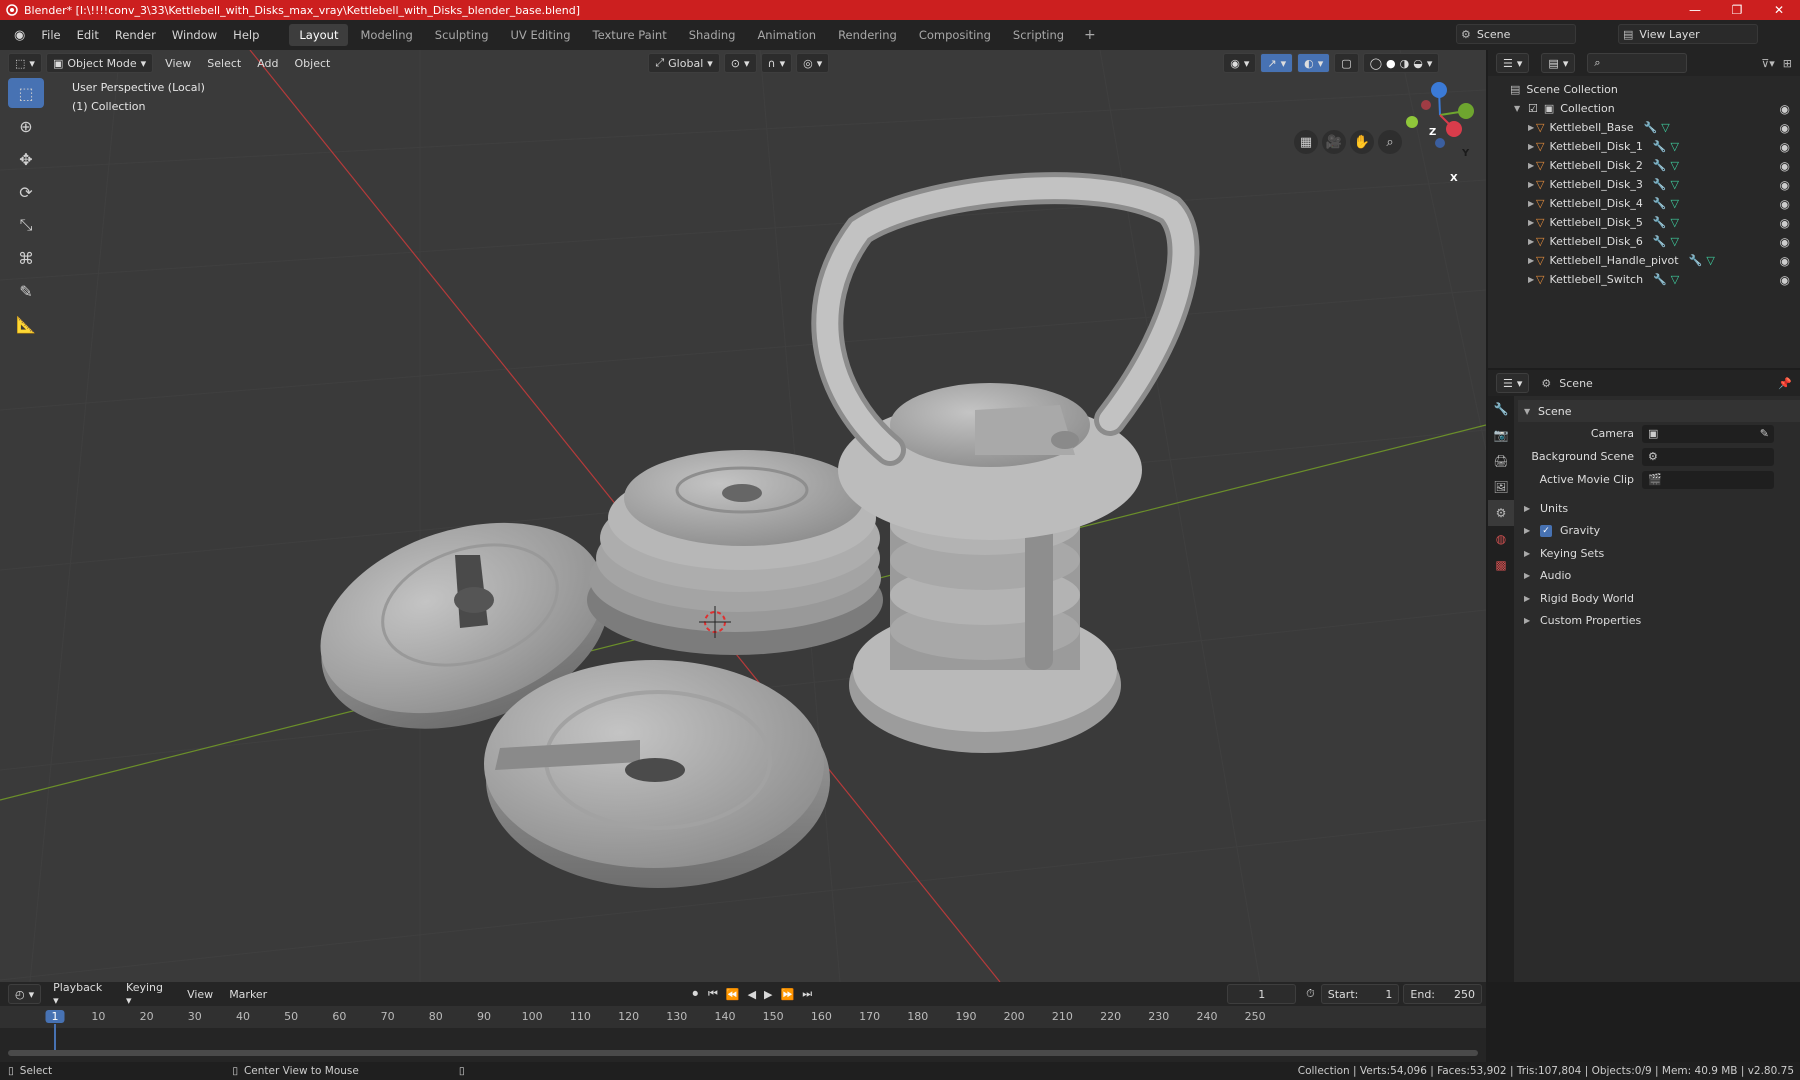 Image resolution: width=1800 pixels, height=1080 pixels. What do you see at coordinates (55, 1038) in the screenshot?
I see `playhead` at bounding box center [55, 1038].